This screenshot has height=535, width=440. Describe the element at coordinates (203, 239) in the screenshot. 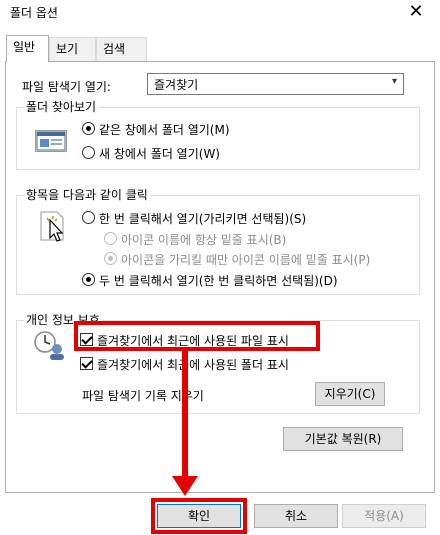

I see `radio-underline-always-label: 아이콘 이름에 항상 밑줄 표시(B)` at that location.